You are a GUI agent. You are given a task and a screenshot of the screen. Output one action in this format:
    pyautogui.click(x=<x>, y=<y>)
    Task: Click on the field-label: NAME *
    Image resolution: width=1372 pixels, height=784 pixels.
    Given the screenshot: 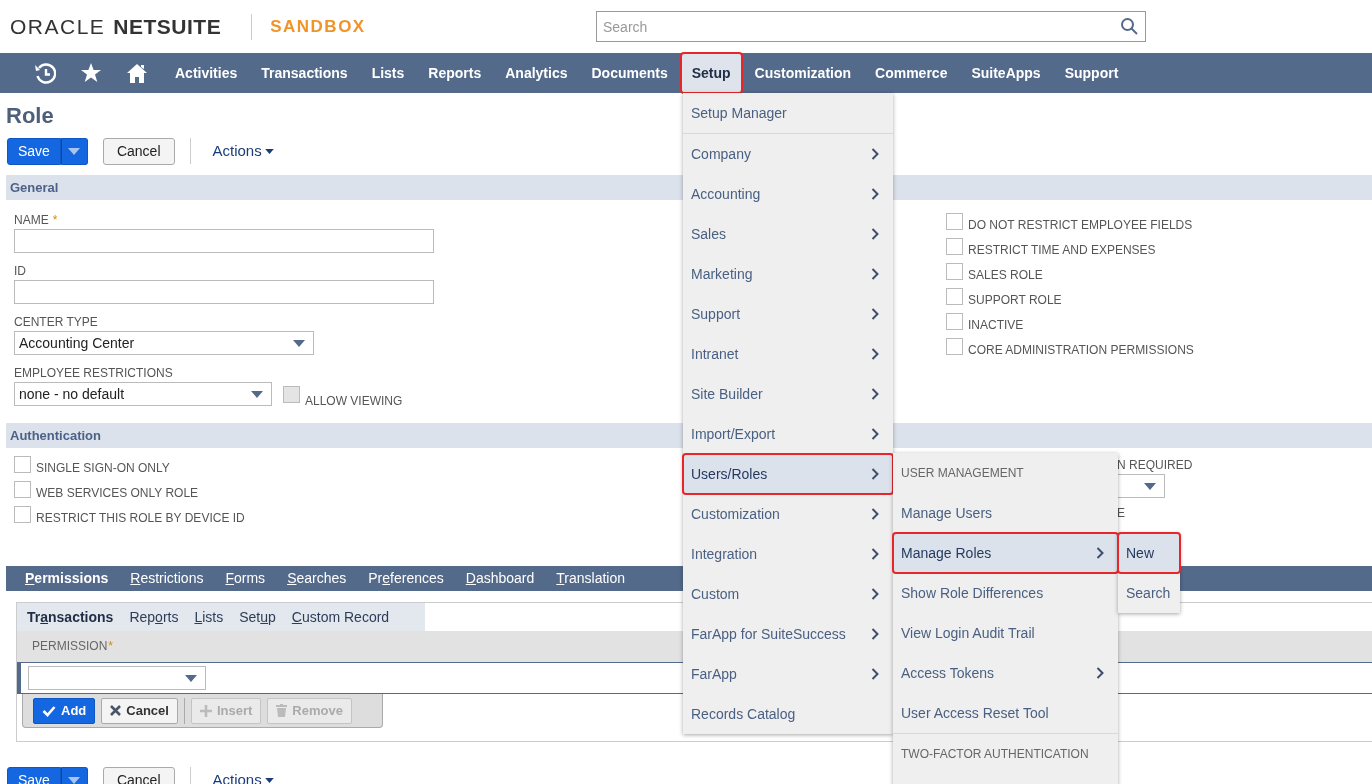 What is the action you would take?
    pyautogui.click(x=36, y=220)
    